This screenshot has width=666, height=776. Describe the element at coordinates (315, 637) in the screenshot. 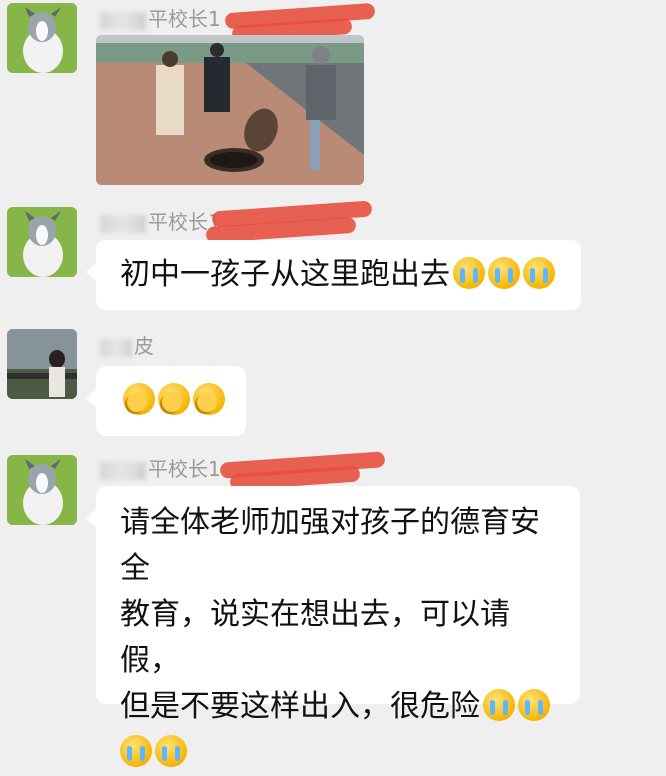

I see `message-text-line: 教育，说实在想出去，可以请假，` at that location.